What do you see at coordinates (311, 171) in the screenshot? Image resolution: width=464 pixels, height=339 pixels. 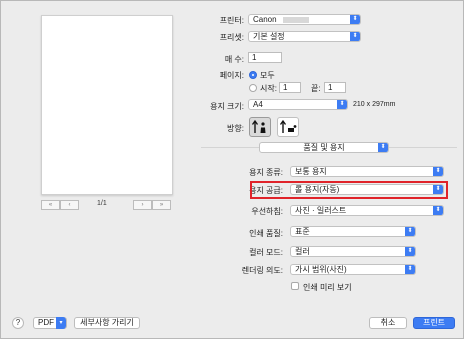 I see `media-type-value: 보통 용지` at bounding box center [311, 171].